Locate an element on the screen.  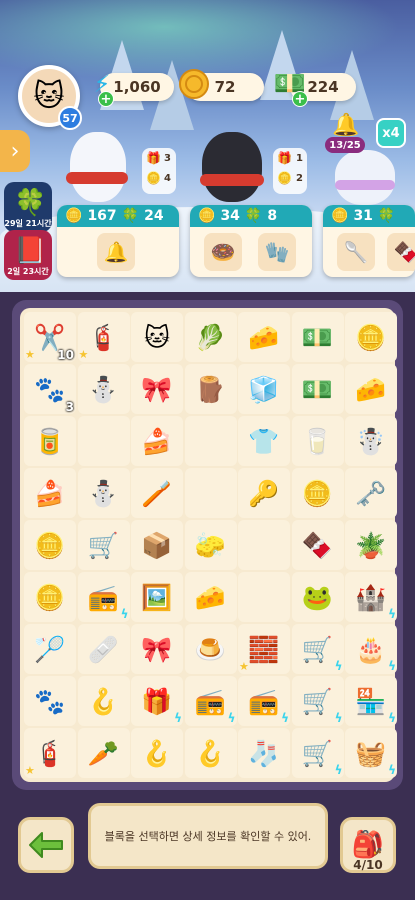
board-item: 🧱 ★ is located at coordinates (264, 649).